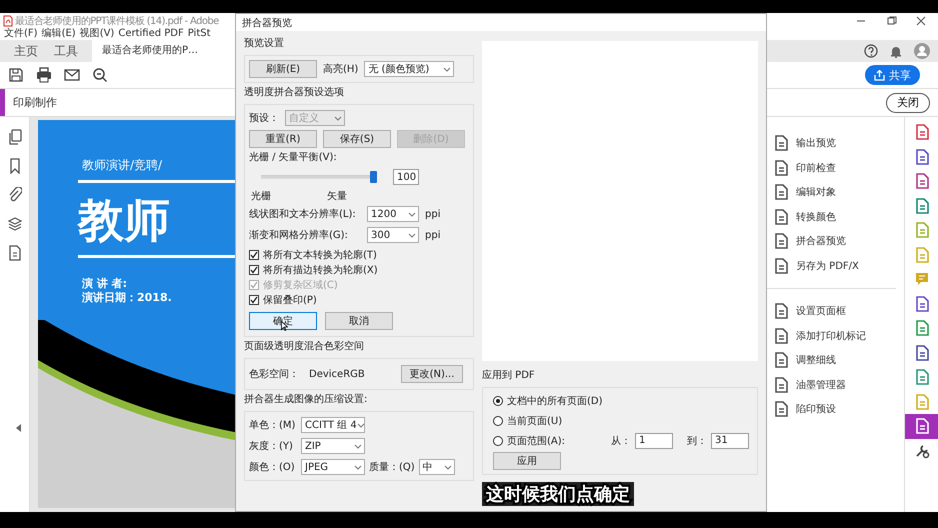 This screenshot has height=528, width=938. I want to click on bell-icon, so click(896, 51).